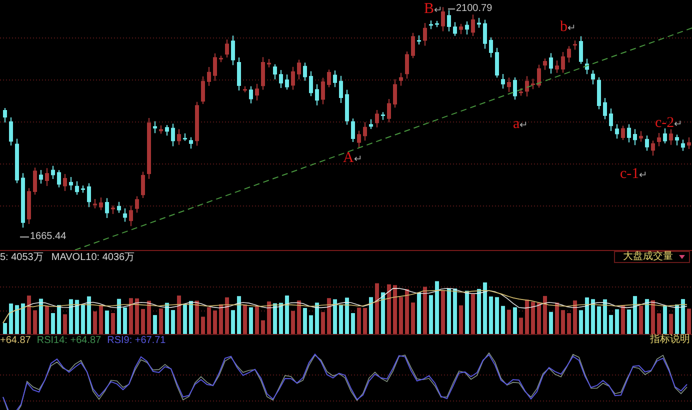 The height and width of the screenshot is (410, 692). Describe the element at coordinates (664, 123) in the screenshot. I see `wave-label: c-2` at that location.